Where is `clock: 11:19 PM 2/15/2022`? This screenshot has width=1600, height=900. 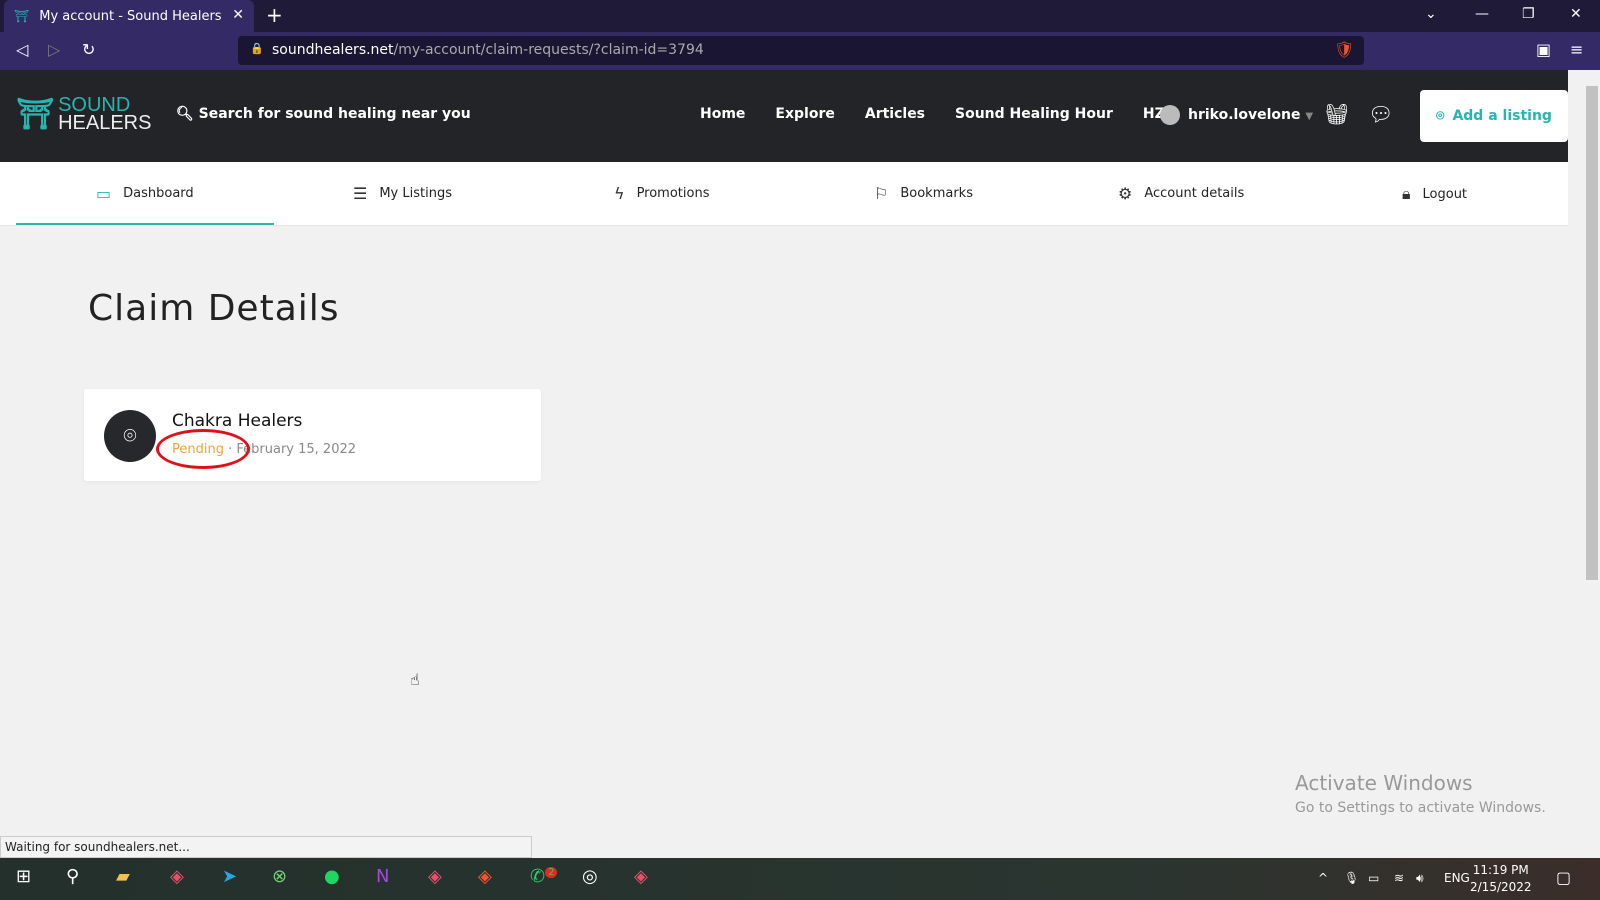 clock: 11:19 PM 2/15/2022 is located at coordinates (1501, 879).